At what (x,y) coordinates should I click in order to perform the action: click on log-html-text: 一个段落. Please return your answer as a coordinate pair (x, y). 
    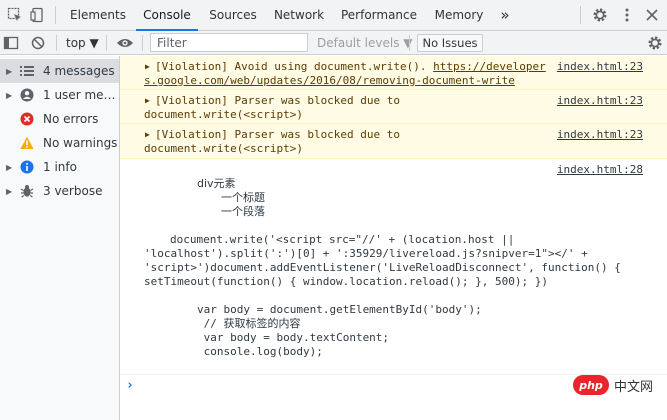
    Looking at the image, I should click on (243, 211).